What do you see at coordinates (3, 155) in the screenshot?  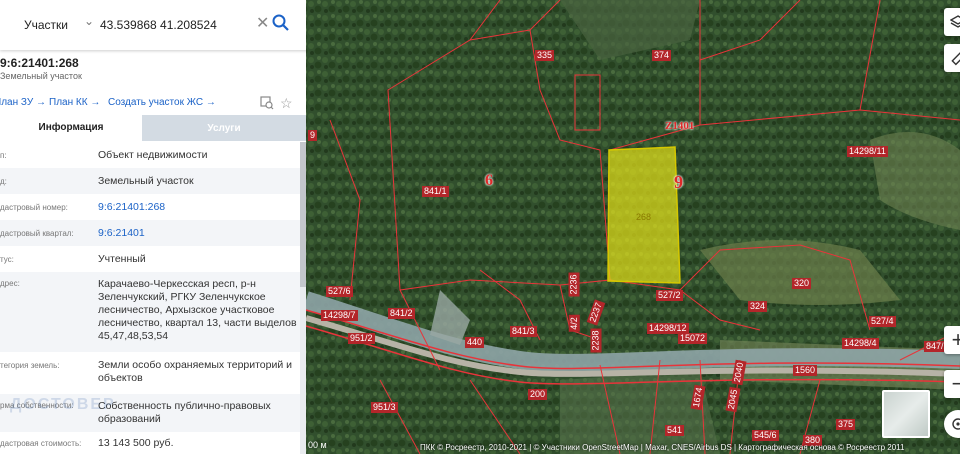 I see `row-label: п:` at bounding box center [3, 155].